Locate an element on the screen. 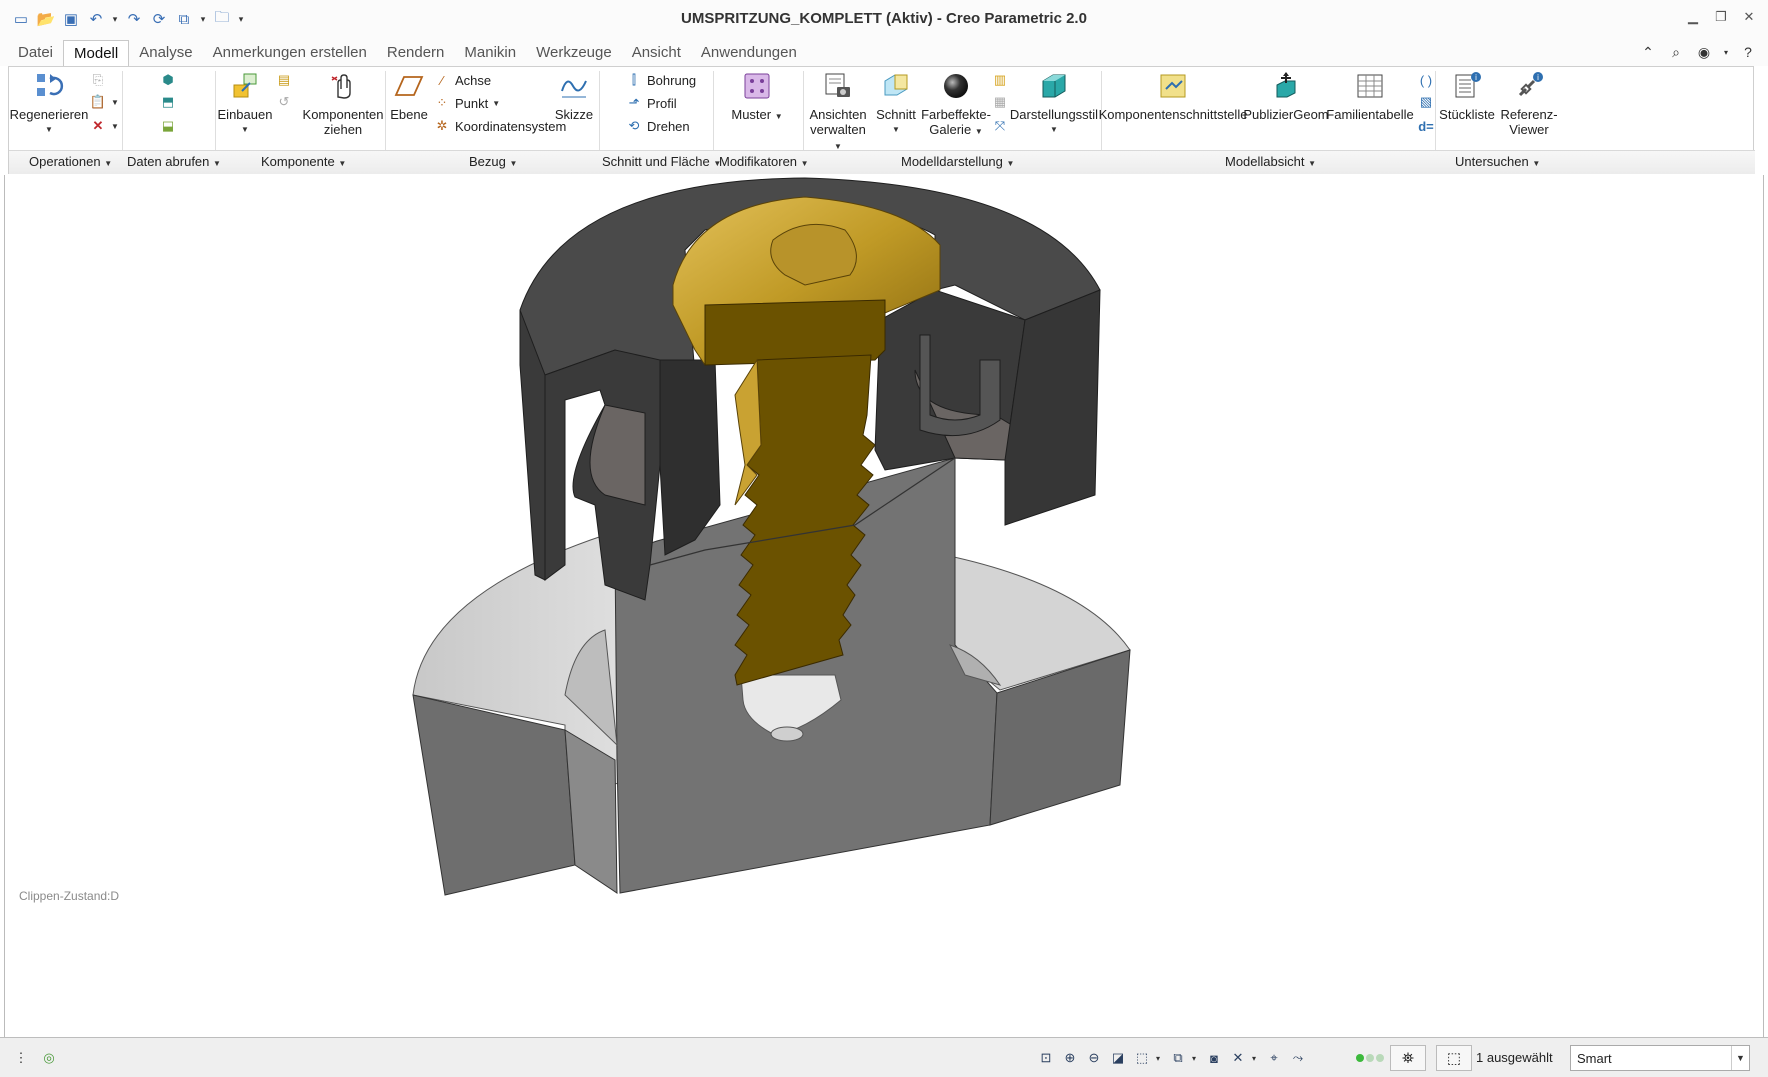  minimize-icon: ▁ is located at coordinates (1693, 17).